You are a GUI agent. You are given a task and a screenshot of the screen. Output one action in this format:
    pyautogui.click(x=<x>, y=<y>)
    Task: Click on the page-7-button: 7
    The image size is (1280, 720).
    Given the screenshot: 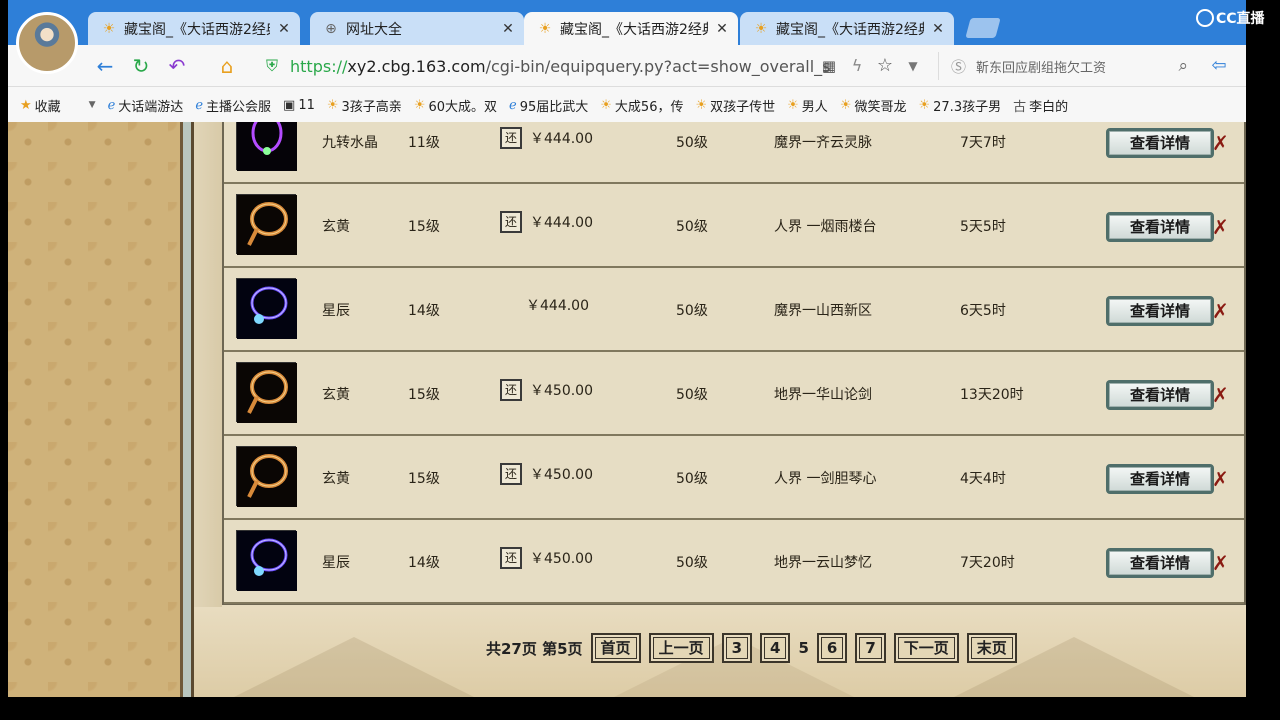 What is the action you would take?
    pyautogui.click(x=870, y=648)
    